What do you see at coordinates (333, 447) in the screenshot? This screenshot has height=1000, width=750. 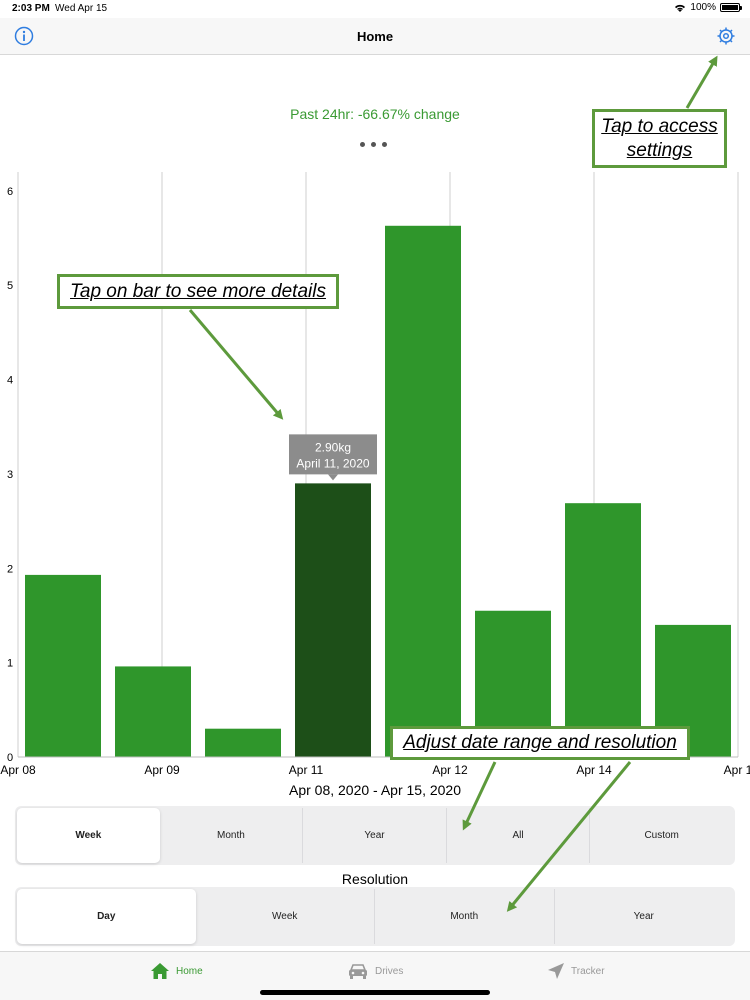 I see `tooltip-value: 2.90kg` at bounding box center [333, 447].